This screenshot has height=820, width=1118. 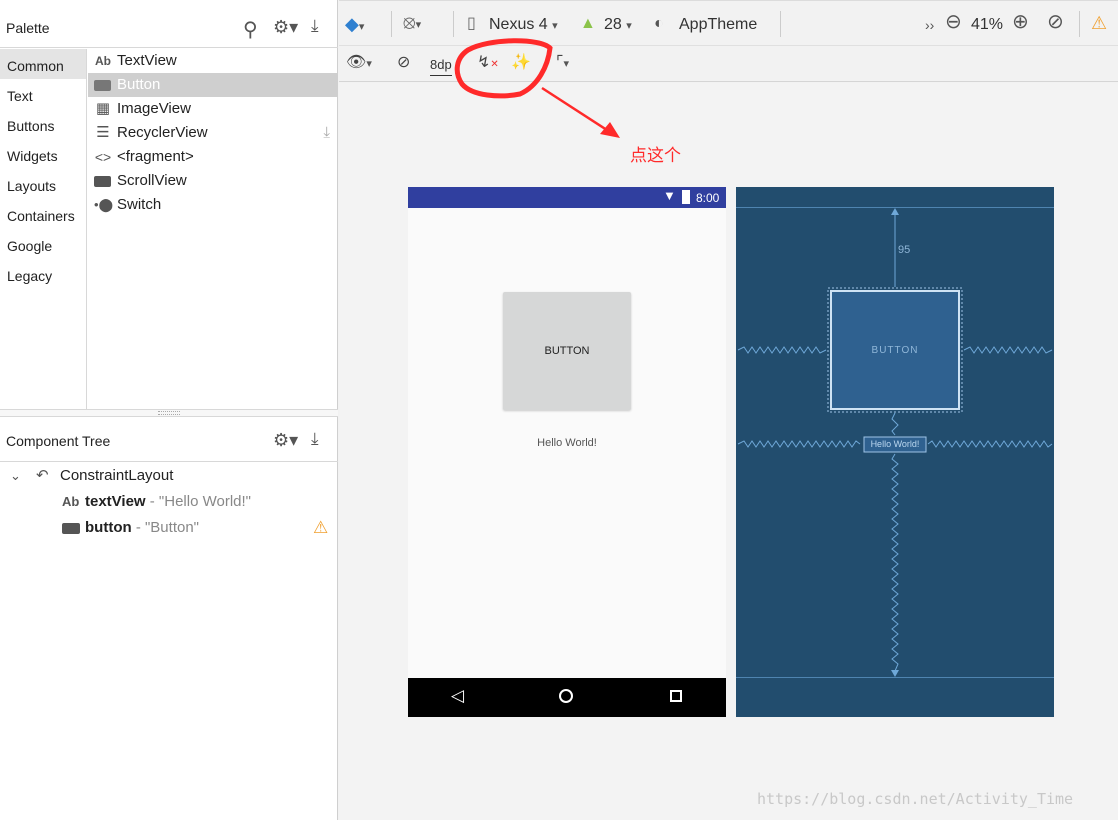 I want to click on category-text: Text, so click(x=43, y=94).